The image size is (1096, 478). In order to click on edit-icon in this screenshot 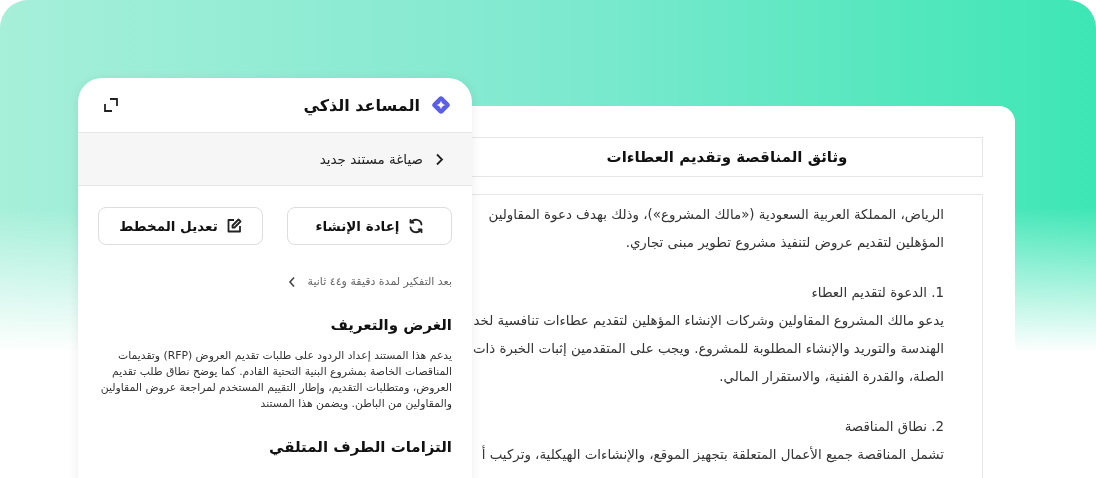, I will do `click(233, 226)`.